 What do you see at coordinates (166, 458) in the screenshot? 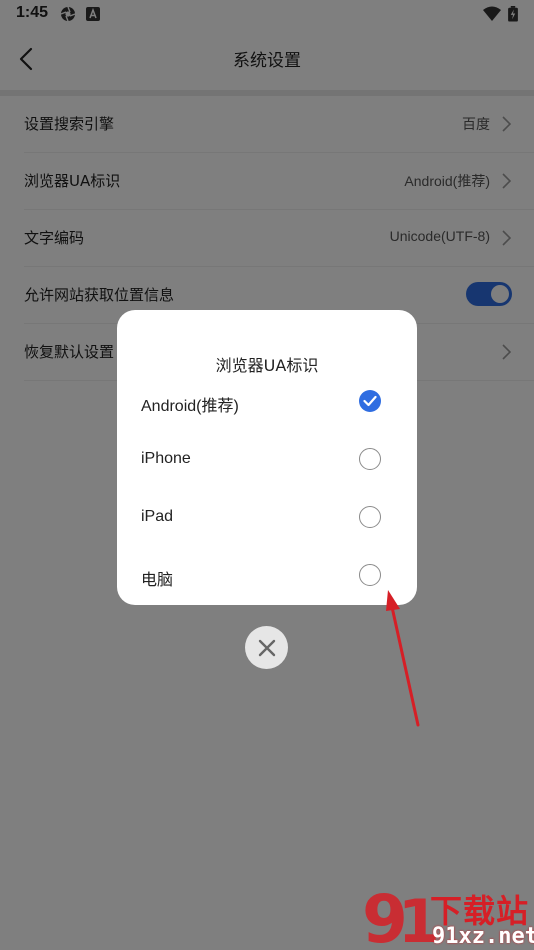
I see `option-label: iPhone` at bounding box center [166, 458].